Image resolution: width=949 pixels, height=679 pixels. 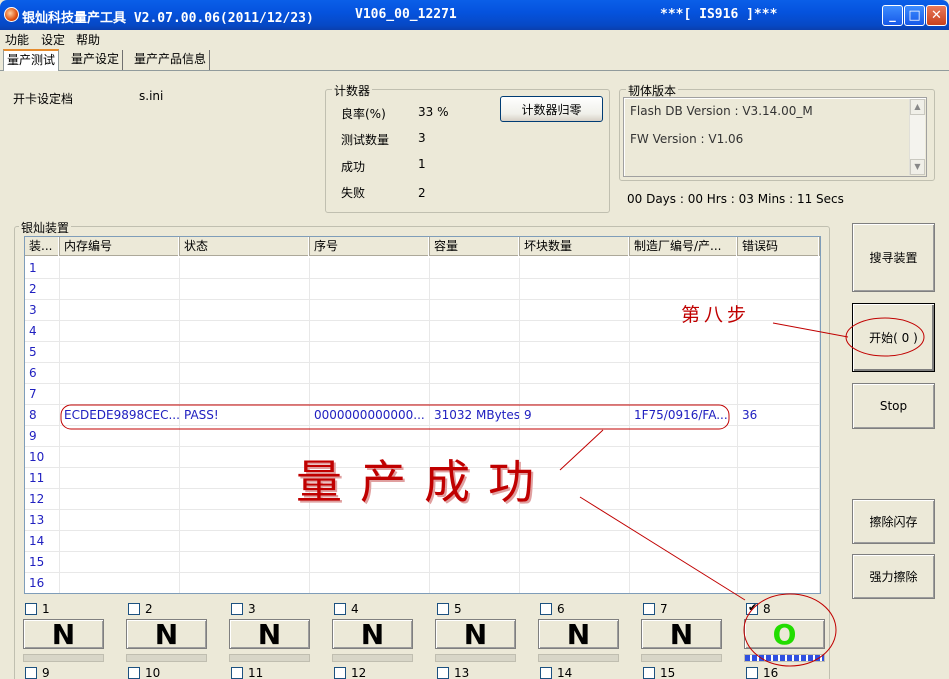 What do you see at coordinates (395, 417) in the screenshot?
I see `row8-highlight` at bounding box center [395, 417].